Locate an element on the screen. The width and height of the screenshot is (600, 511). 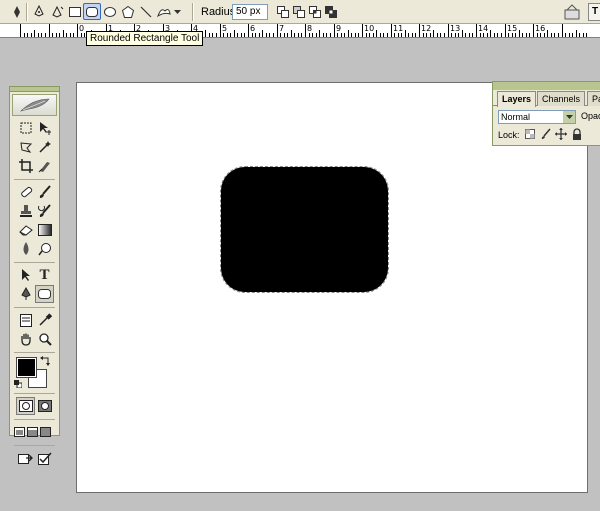
full-screen-menubar-icon is located at coordinates (32, 432).